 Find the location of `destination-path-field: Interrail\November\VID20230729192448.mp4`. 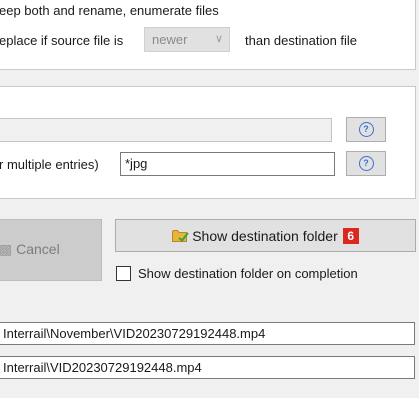

destination-path-field: Interrail\November\VID20230729192448.mp4 is located at coordinates (207, 333).